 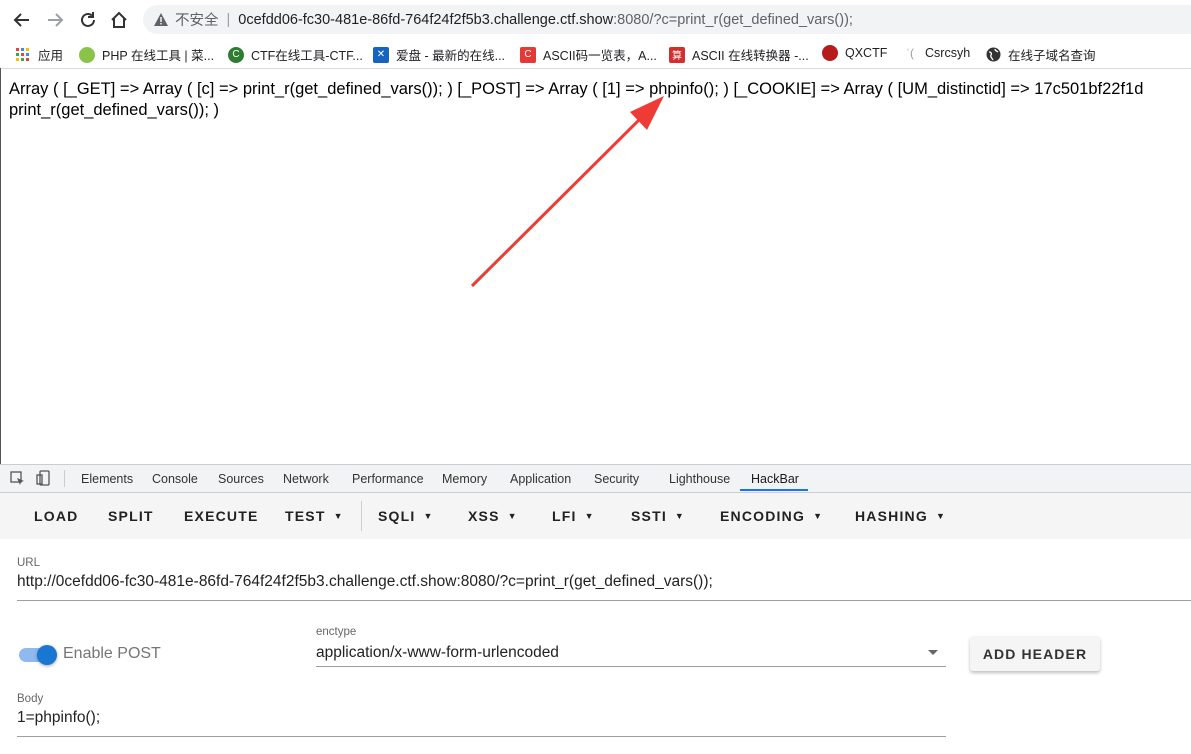 What do you see at coordinates (774, 490) in the screenshot?
I see `active-tab-indicator` at bounding box center [774, 490].